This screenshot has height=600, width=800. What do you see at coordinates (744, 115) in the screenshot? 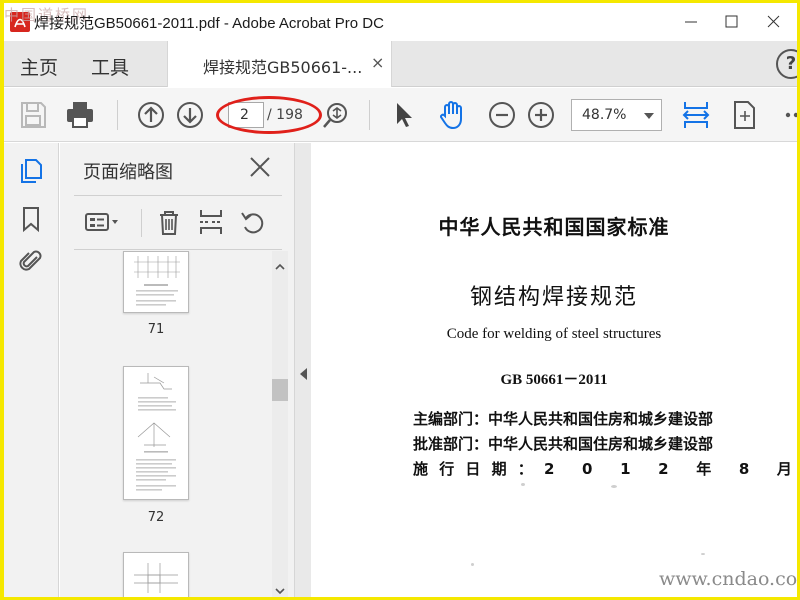
I see `rotate-page-icon` at bounding box center [744, 115].